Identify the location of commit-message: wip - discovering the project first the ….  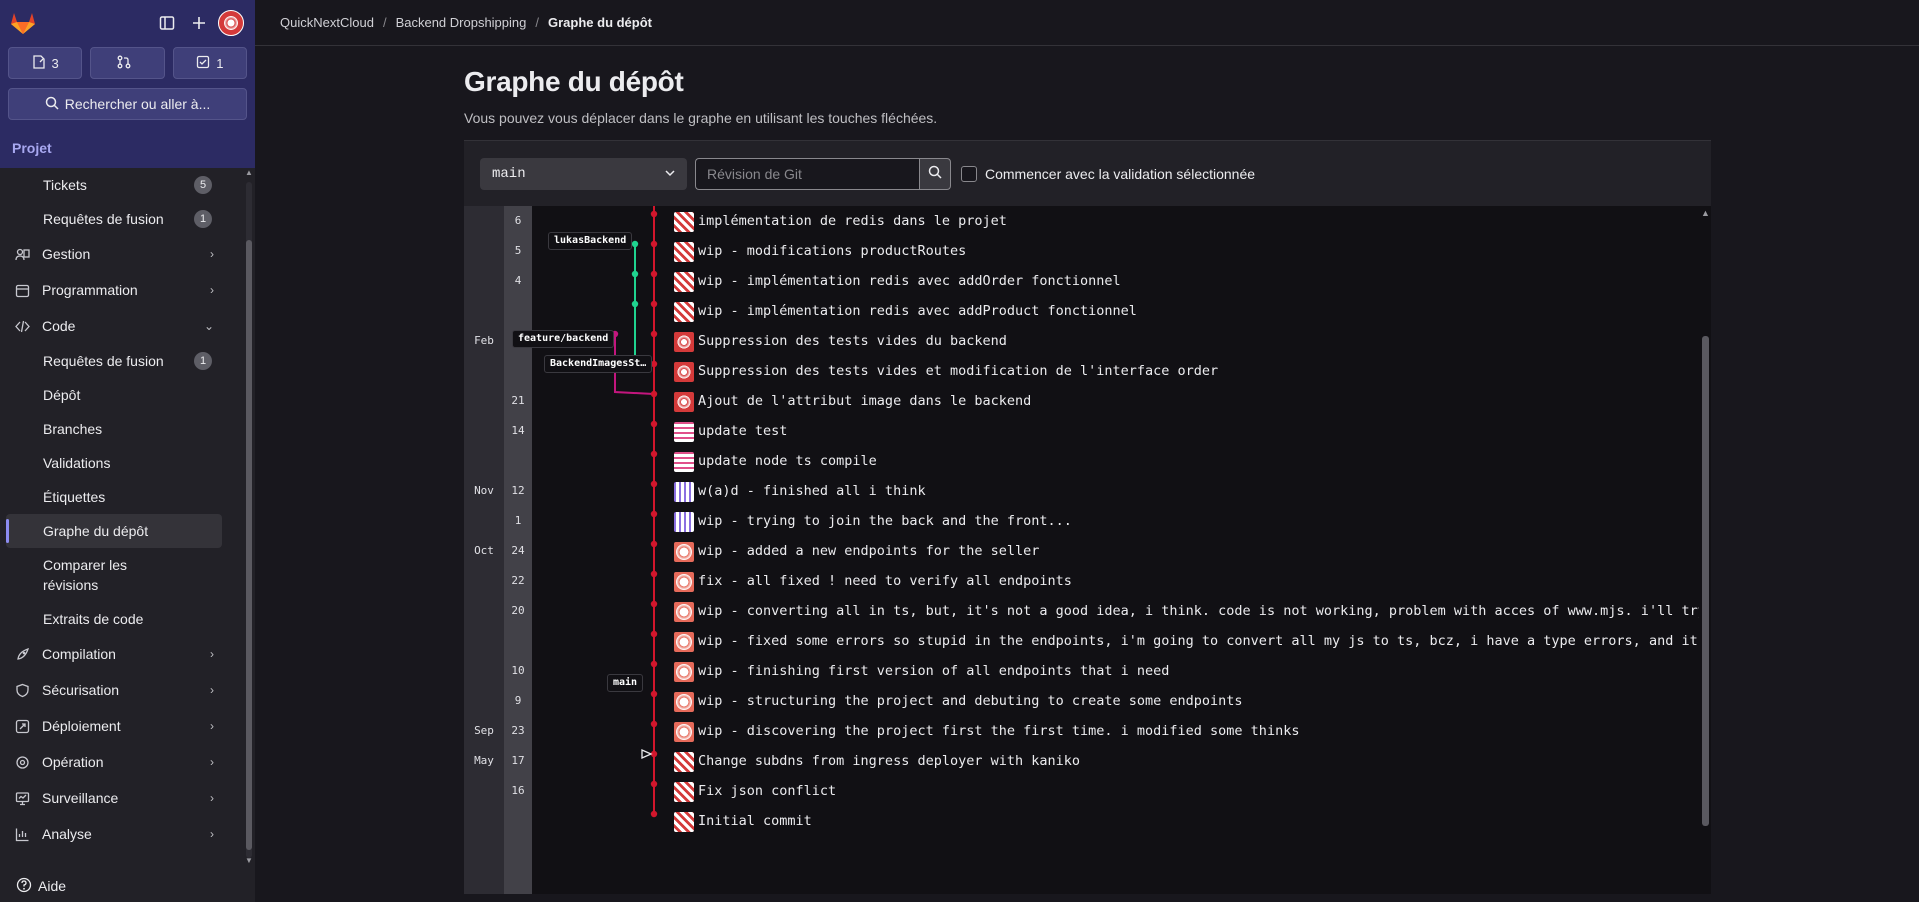
(998, 731).